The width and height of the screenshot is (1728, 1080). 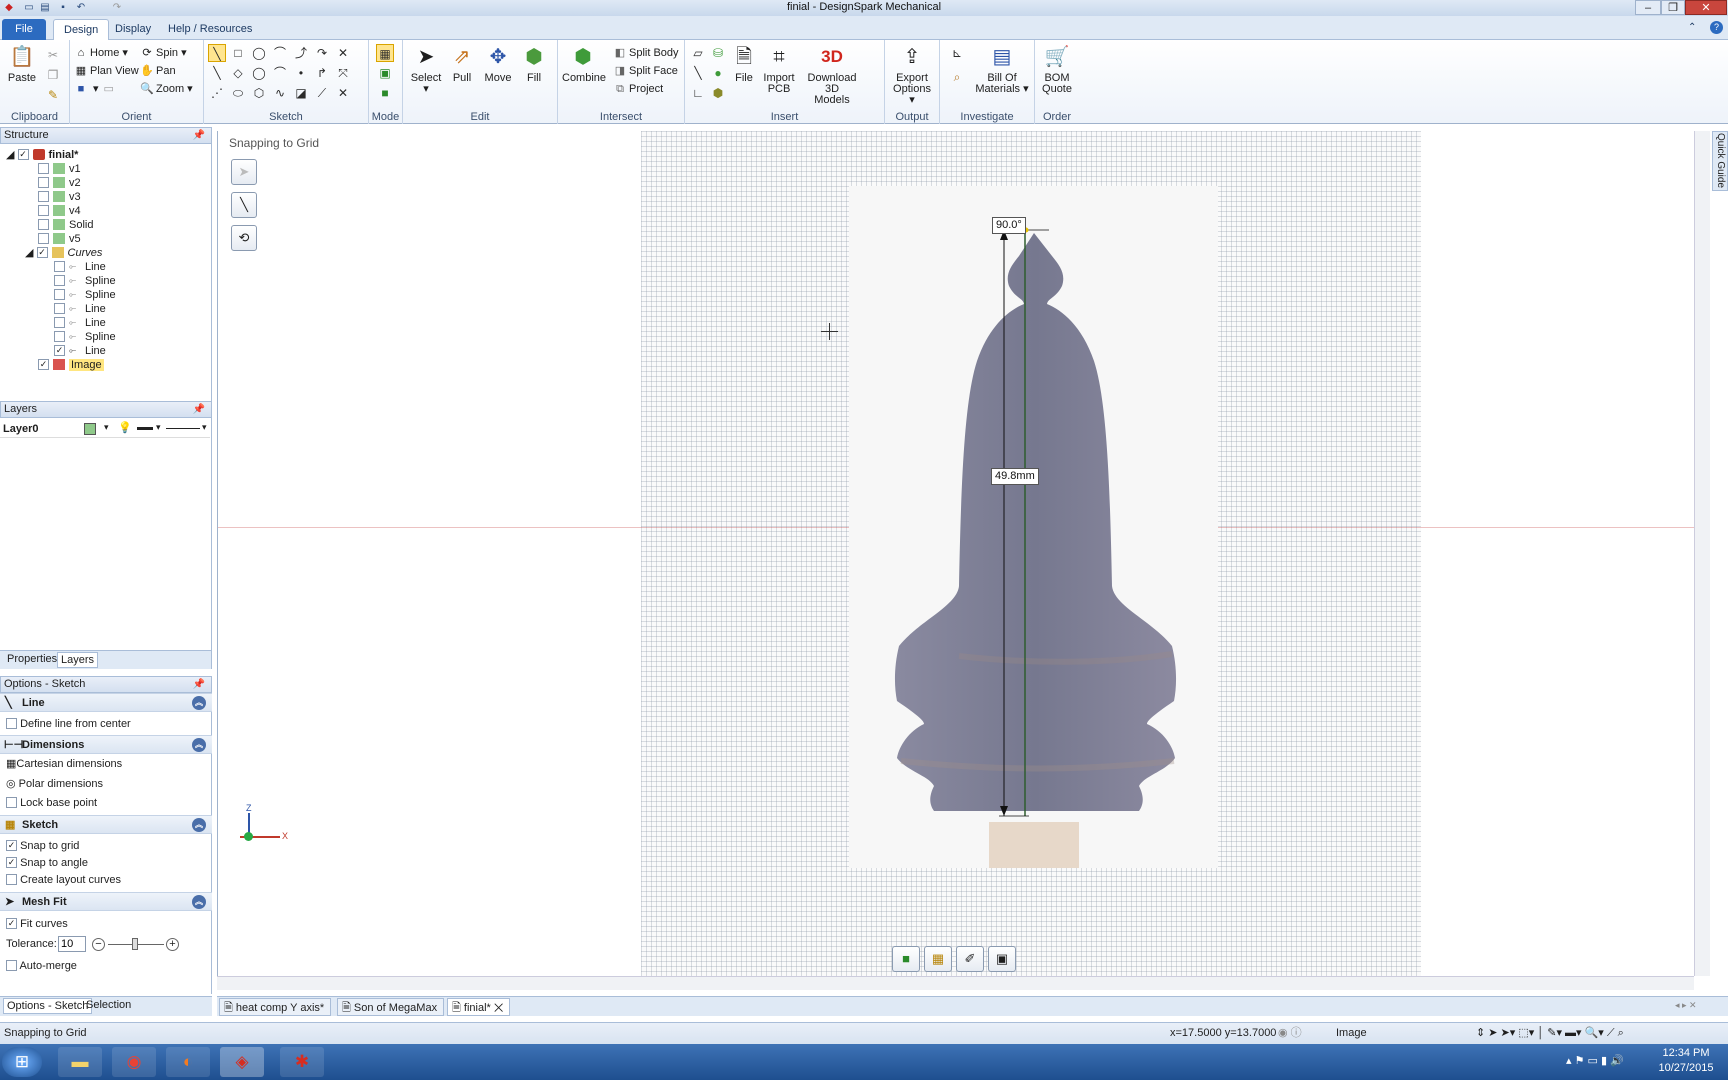 What do you see at coordinates (280, 53) in the screenshot?
I see `arc-tool-icon: ⌒` at bounding box center [280, 53].